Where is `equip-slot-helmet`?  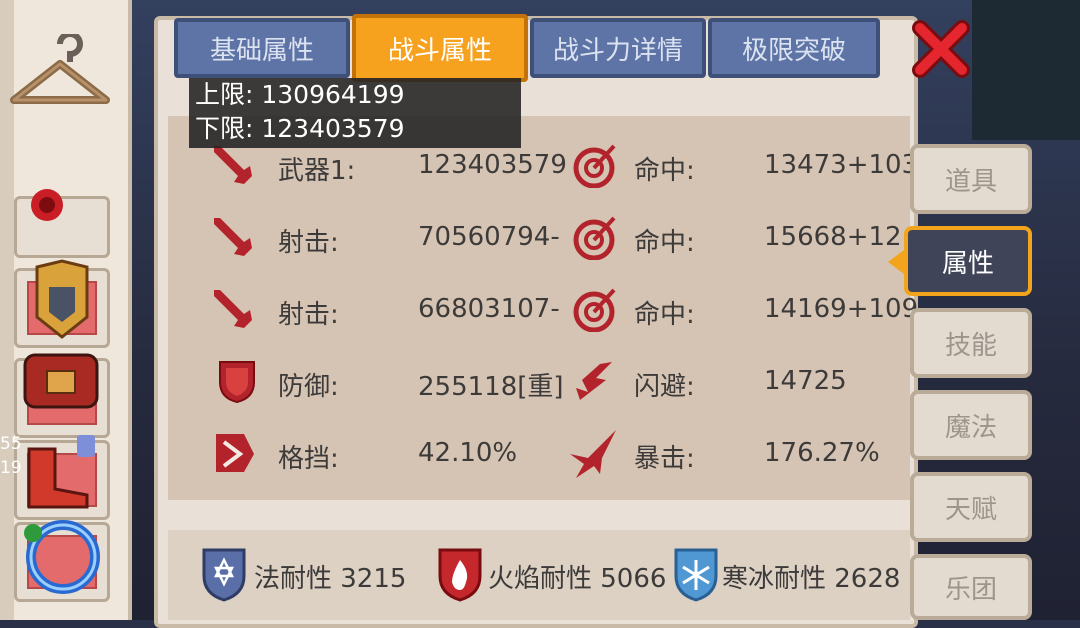
equip-slot-helmet is located at coordinates (62, 223).